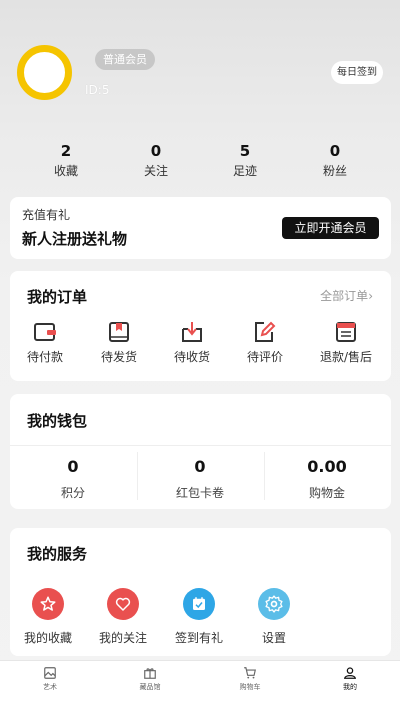 Image resolution: width=400 pixels, height=711 pixels. Describe the element at coordinates (245, 151) in the screenshot. I see `stat-value: 5` at that location.